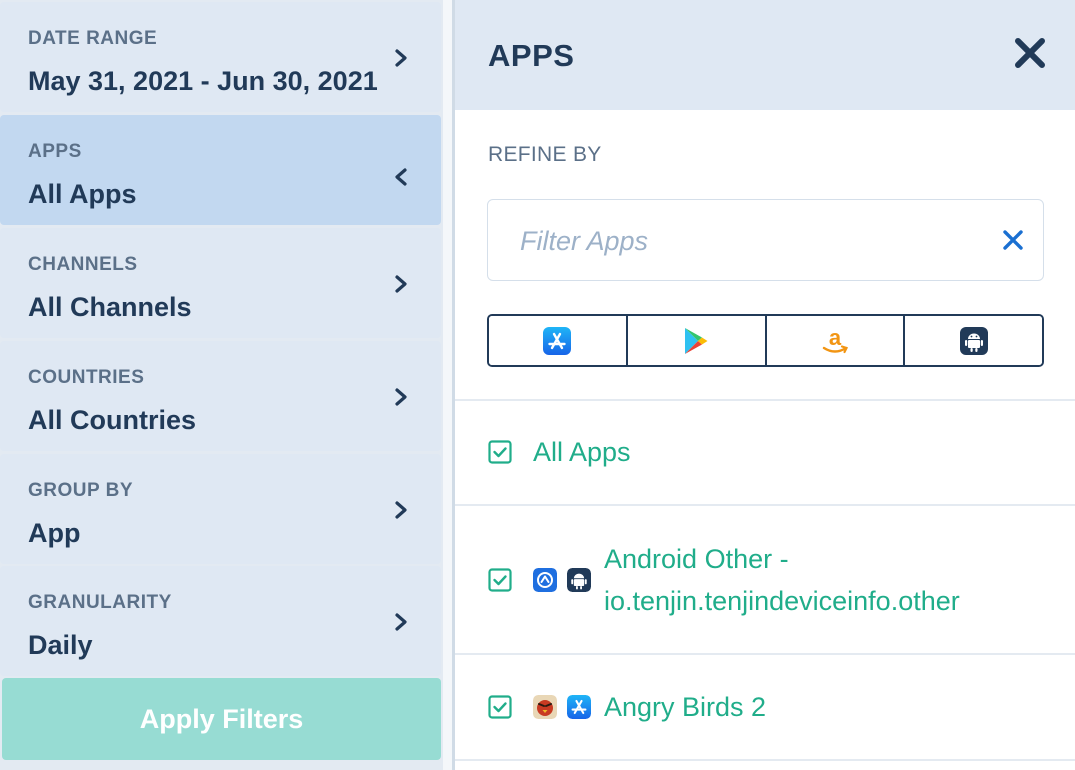 This screenshot has height=770, width=1075. I want to click on app-row-angry-birds-2: Angry Birds 2, so click(765, 706).